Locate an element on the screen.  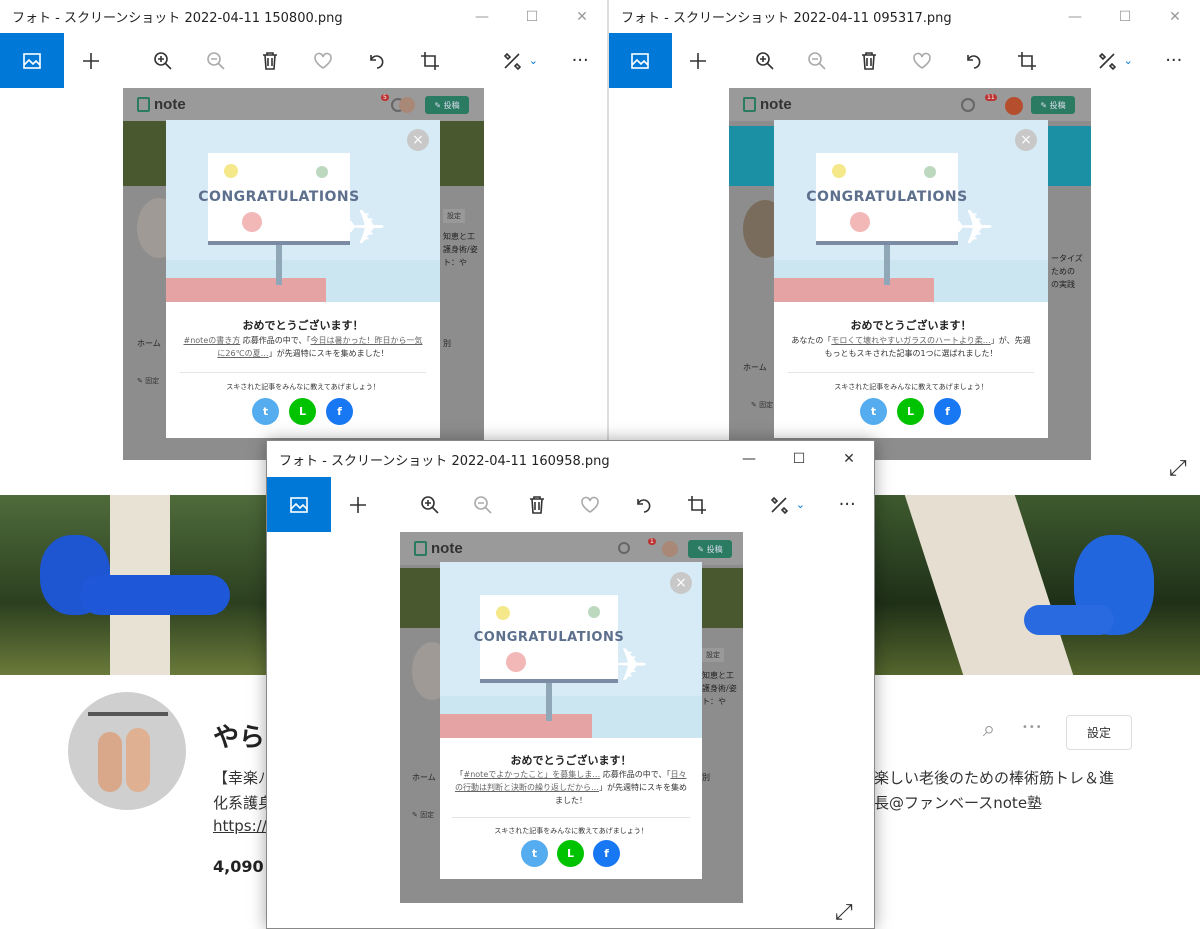
profile-bio-left: 【幸楽ﾉ is located at coordinates (239, 778).